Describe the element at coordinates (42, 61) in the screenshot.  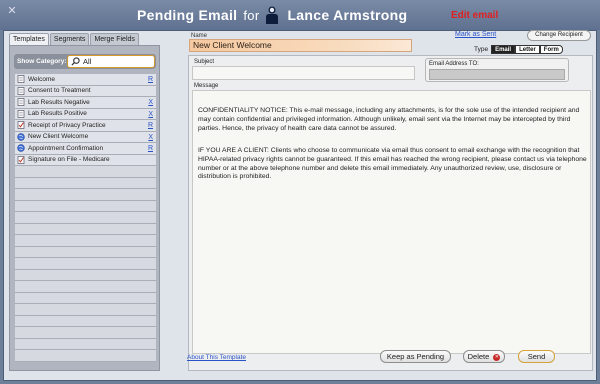
I see `show-category-label: Show Category:` at that location.